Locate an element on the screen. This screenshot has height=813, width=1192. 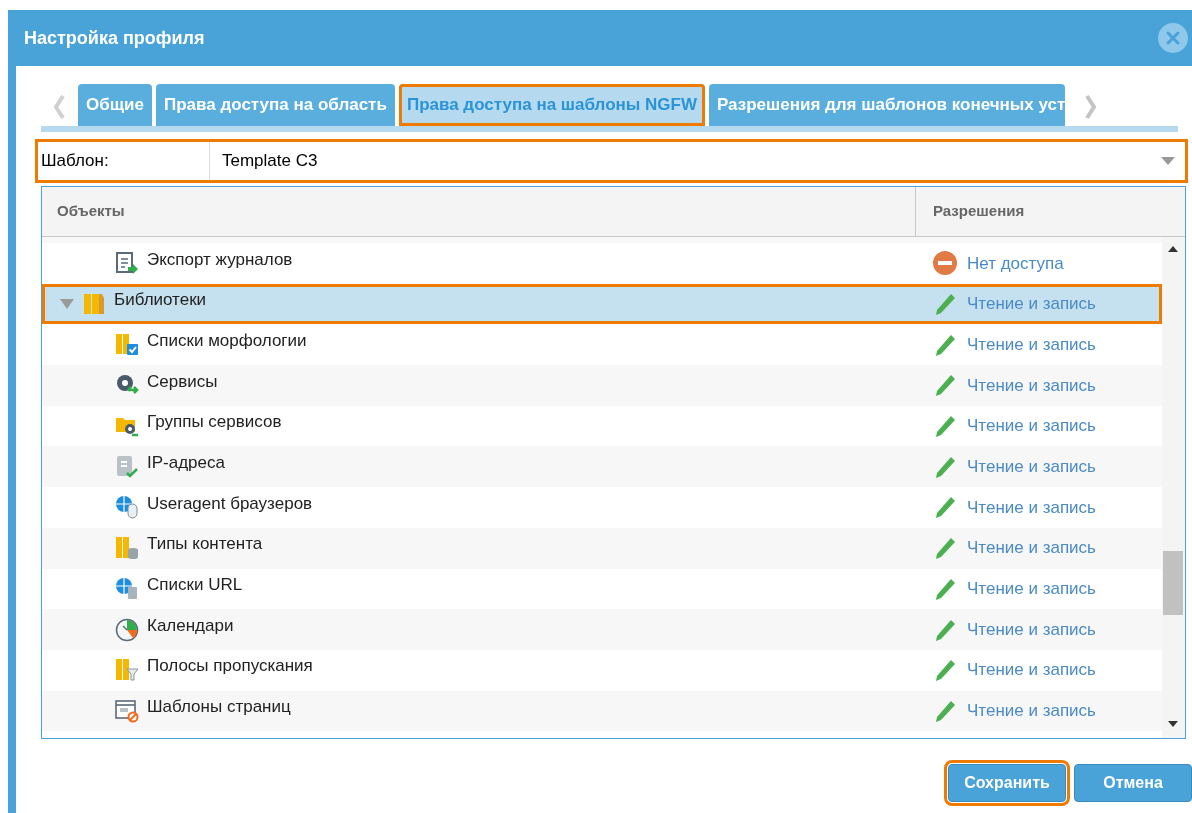
scroll-left-icon is located at coordinates (59, 107).